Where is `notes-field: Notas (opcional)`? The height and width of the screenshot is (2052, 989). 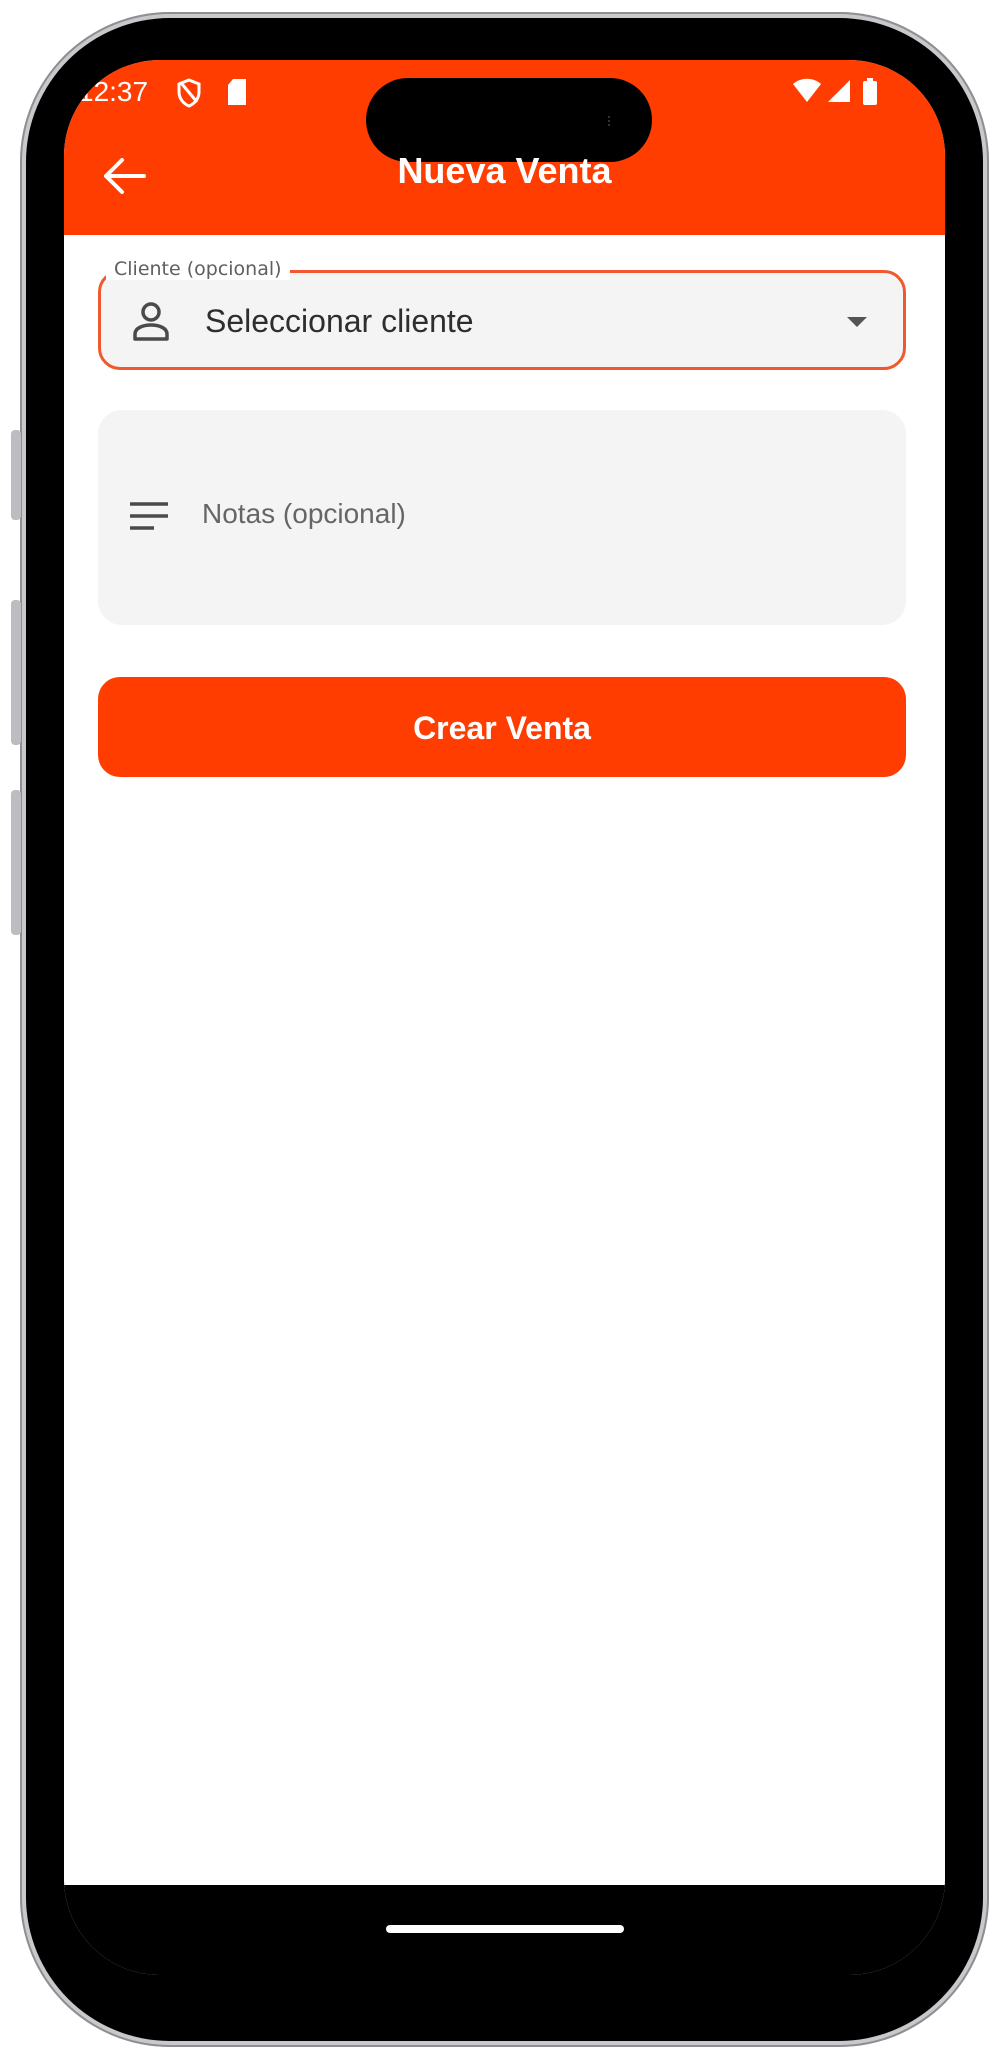 notes-field: Notas (opcional) is located at coordinates (502, 517).